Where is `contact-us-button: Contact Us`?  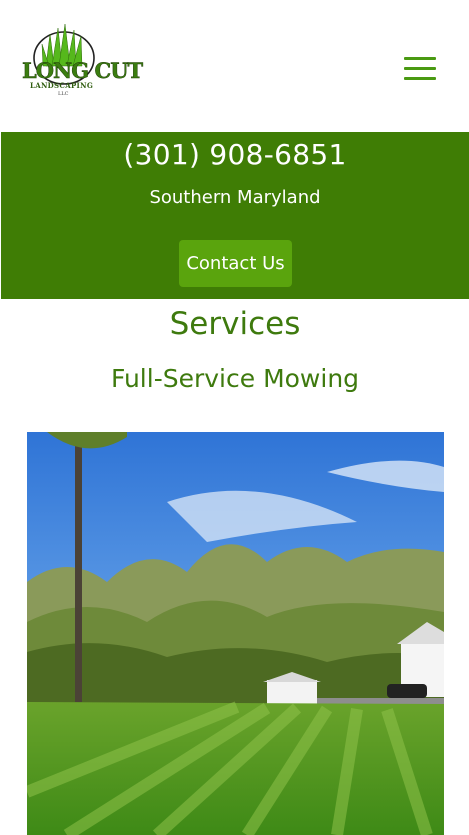 contact-us-button: Contact Us is located at coordinates (235, 263).